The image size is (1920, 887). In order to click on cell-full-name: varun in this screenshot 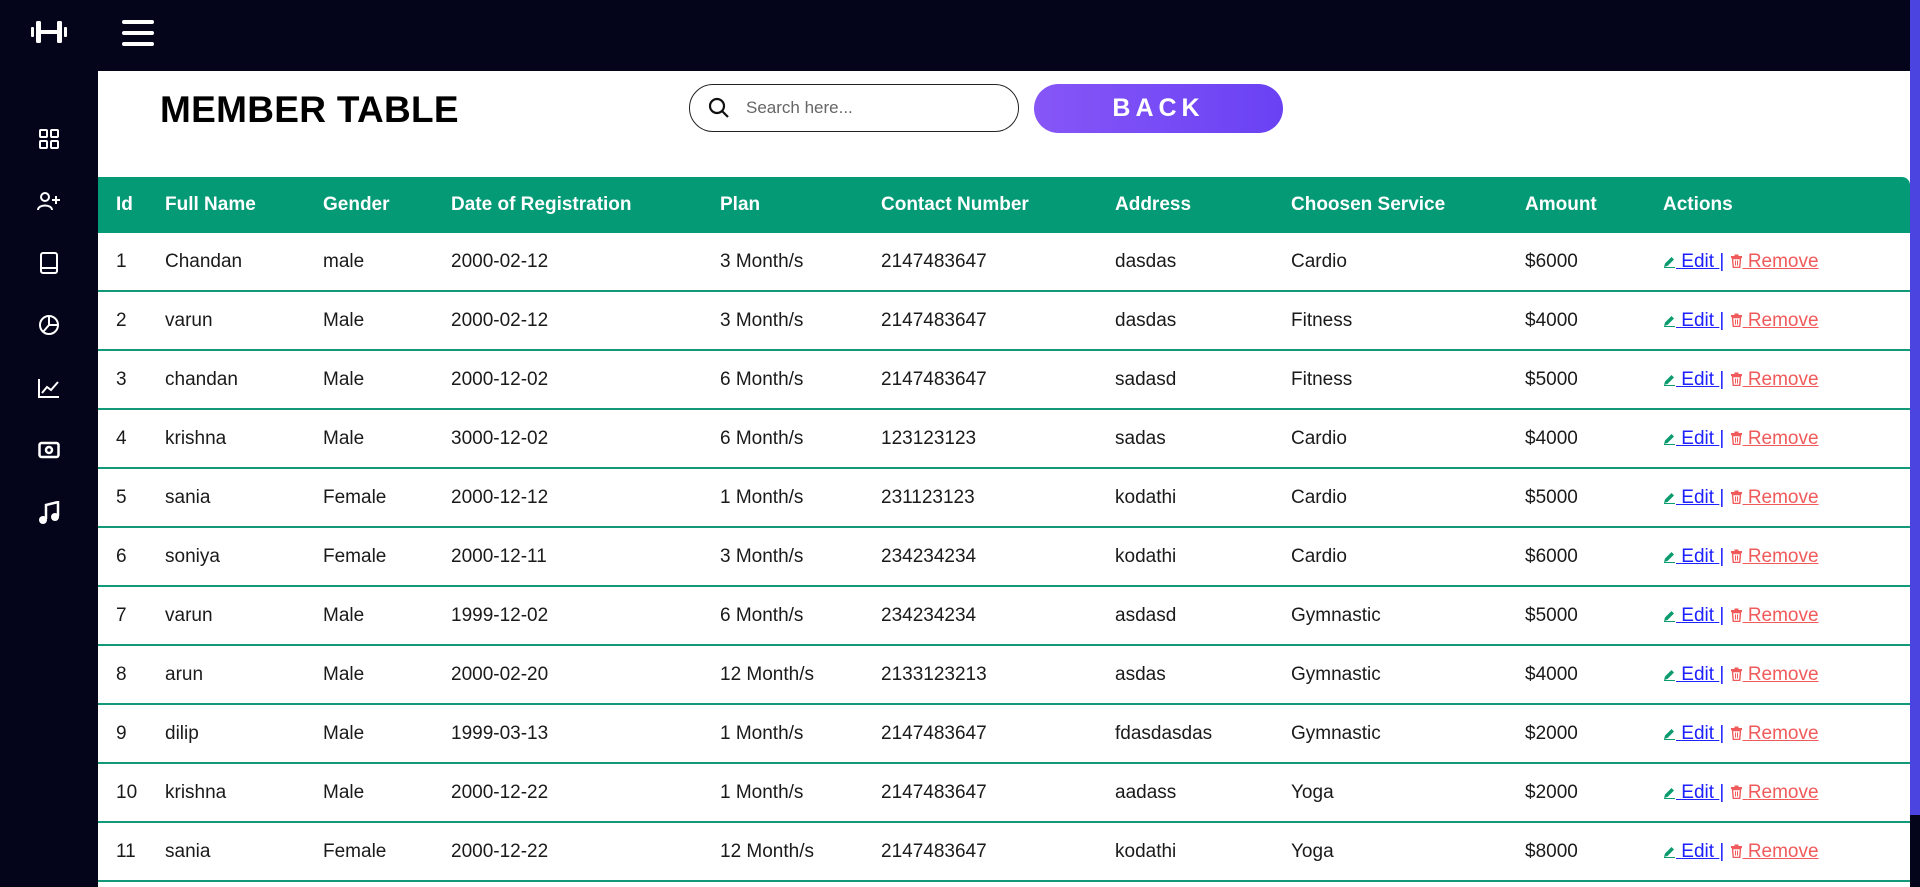, I will do `click(244, 616)`.